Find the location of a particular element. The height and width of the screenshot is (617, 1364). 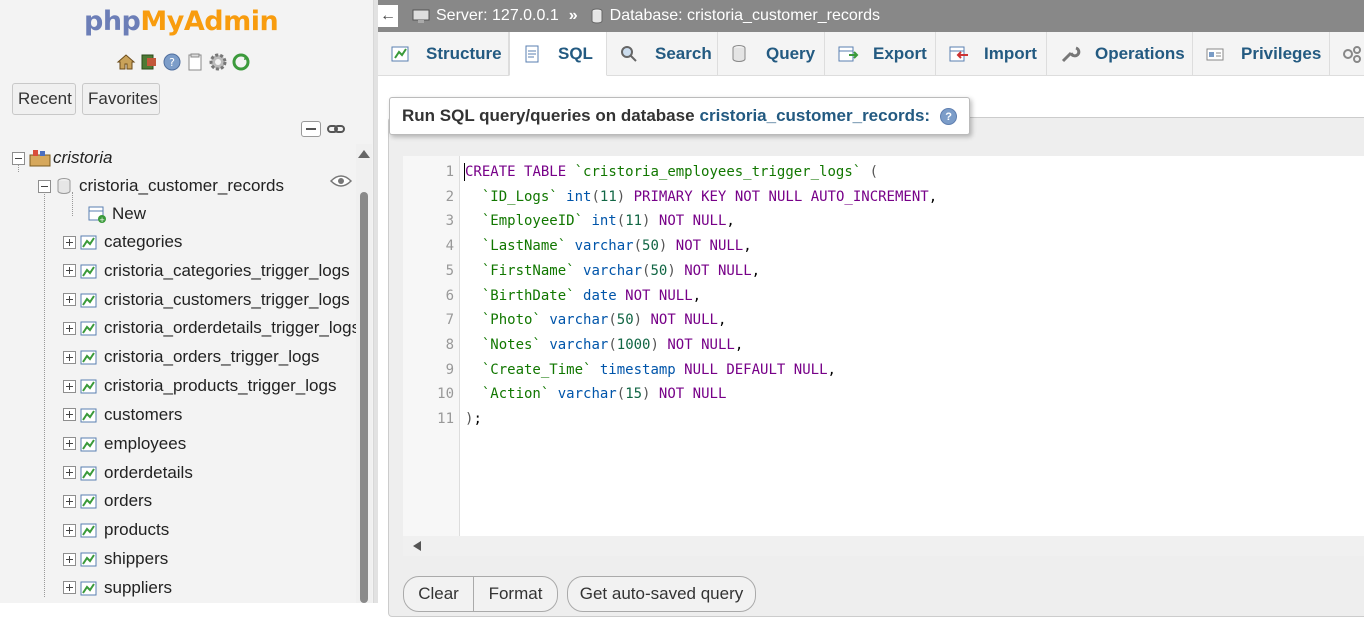

new-table-icon: + is located at coordinates (97, 214).